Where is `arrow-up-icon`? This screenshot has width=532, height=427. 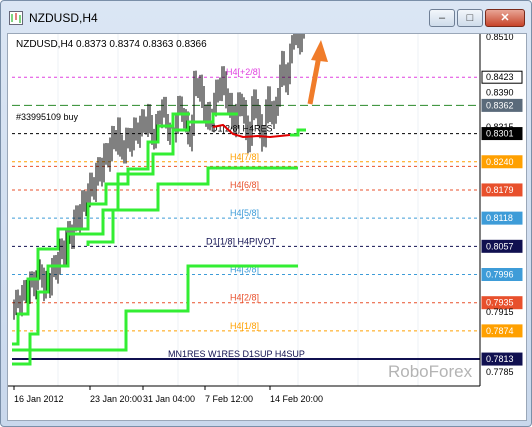 arrow-up-icon is located at coordinates (317, 72).